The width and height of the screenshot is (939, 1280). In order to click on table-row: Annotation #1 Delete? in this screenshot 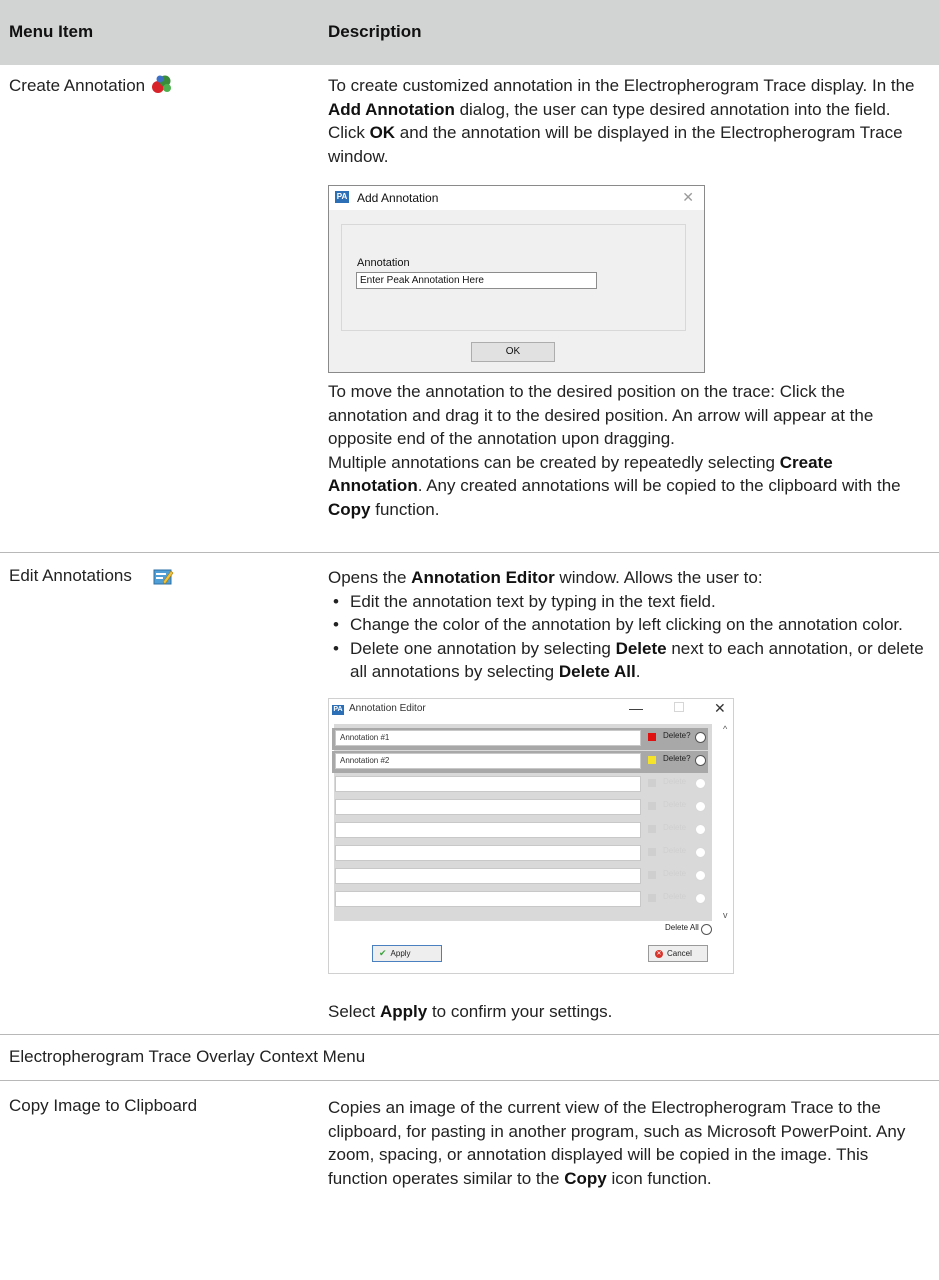, I will do `click(520, 739)`.